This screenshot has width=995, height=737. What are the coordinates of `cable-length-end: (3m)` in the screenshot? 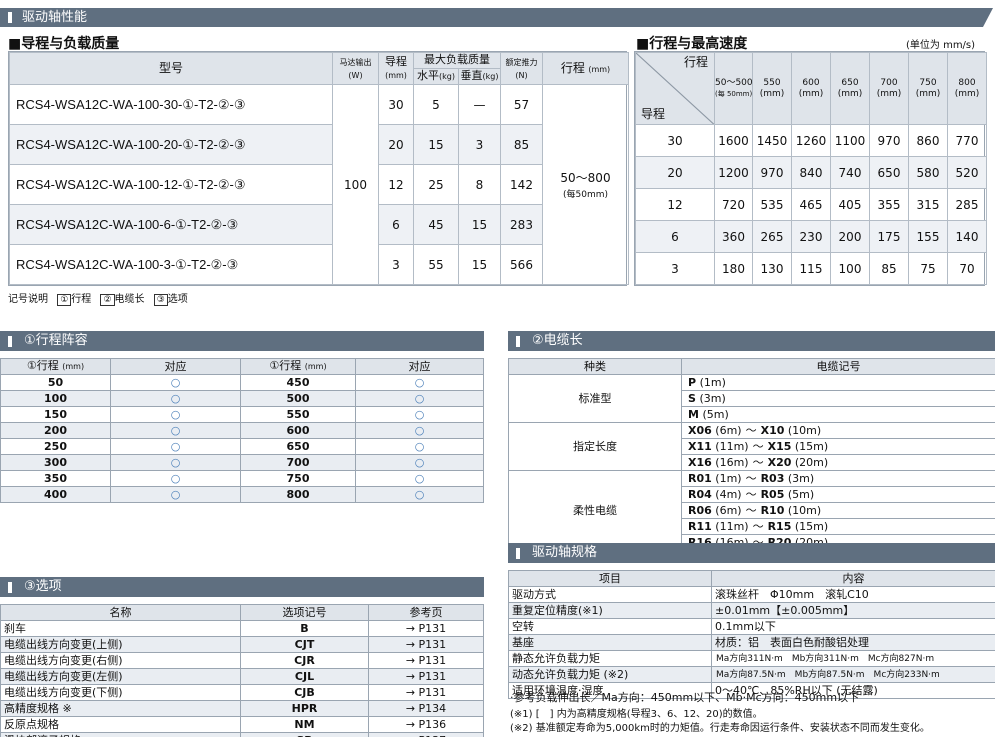 It's located at (801, 478).